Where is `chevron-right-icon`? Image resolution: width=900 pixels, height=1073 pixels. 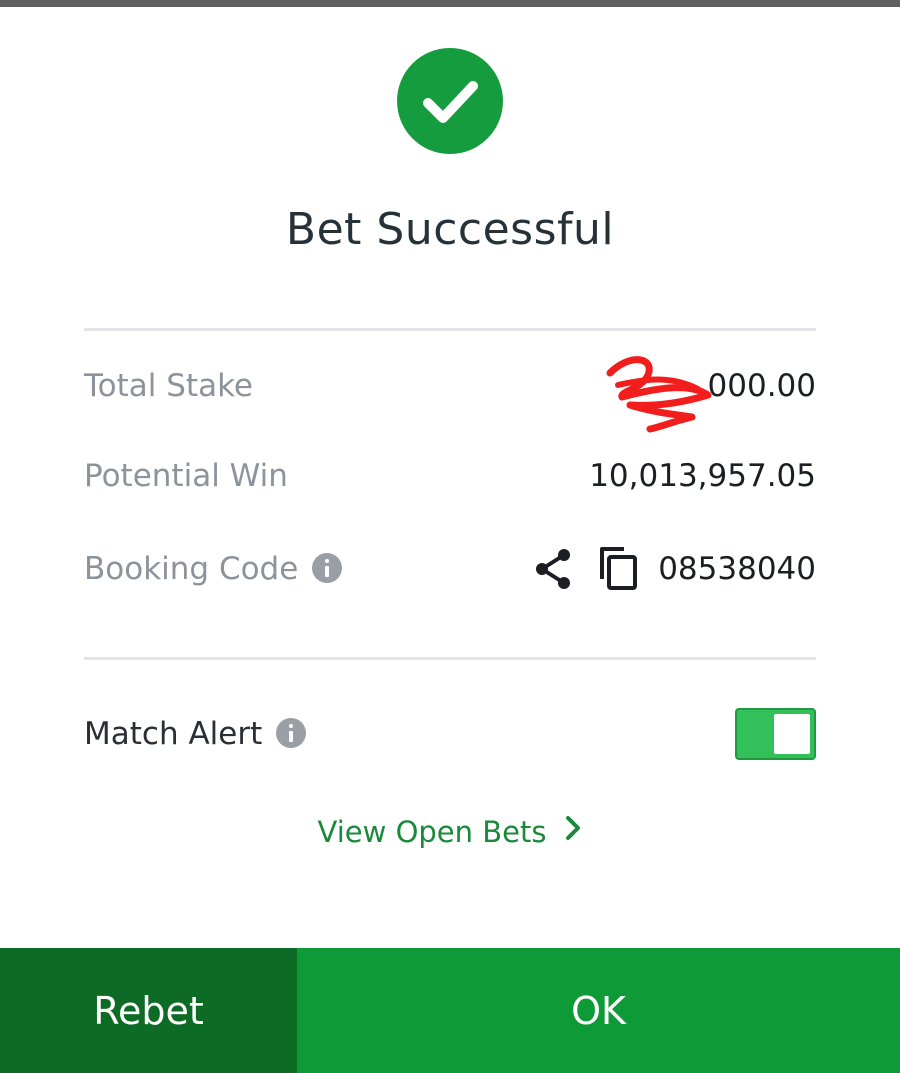 chevron-right-icon is located at coordinates (573, 831).